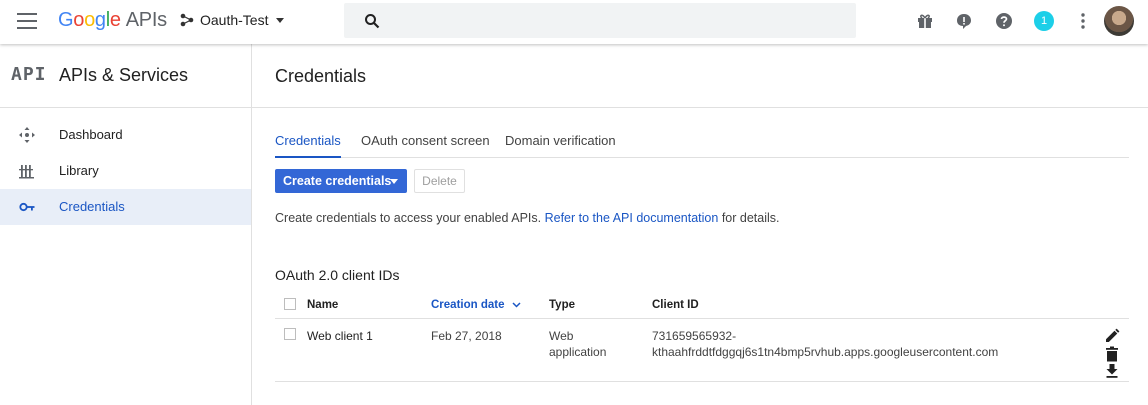 Image resolution: width=1148 pixels, height=405 pixels. I want to click on sidebar-title: APIs & Services, so click(124, 75).